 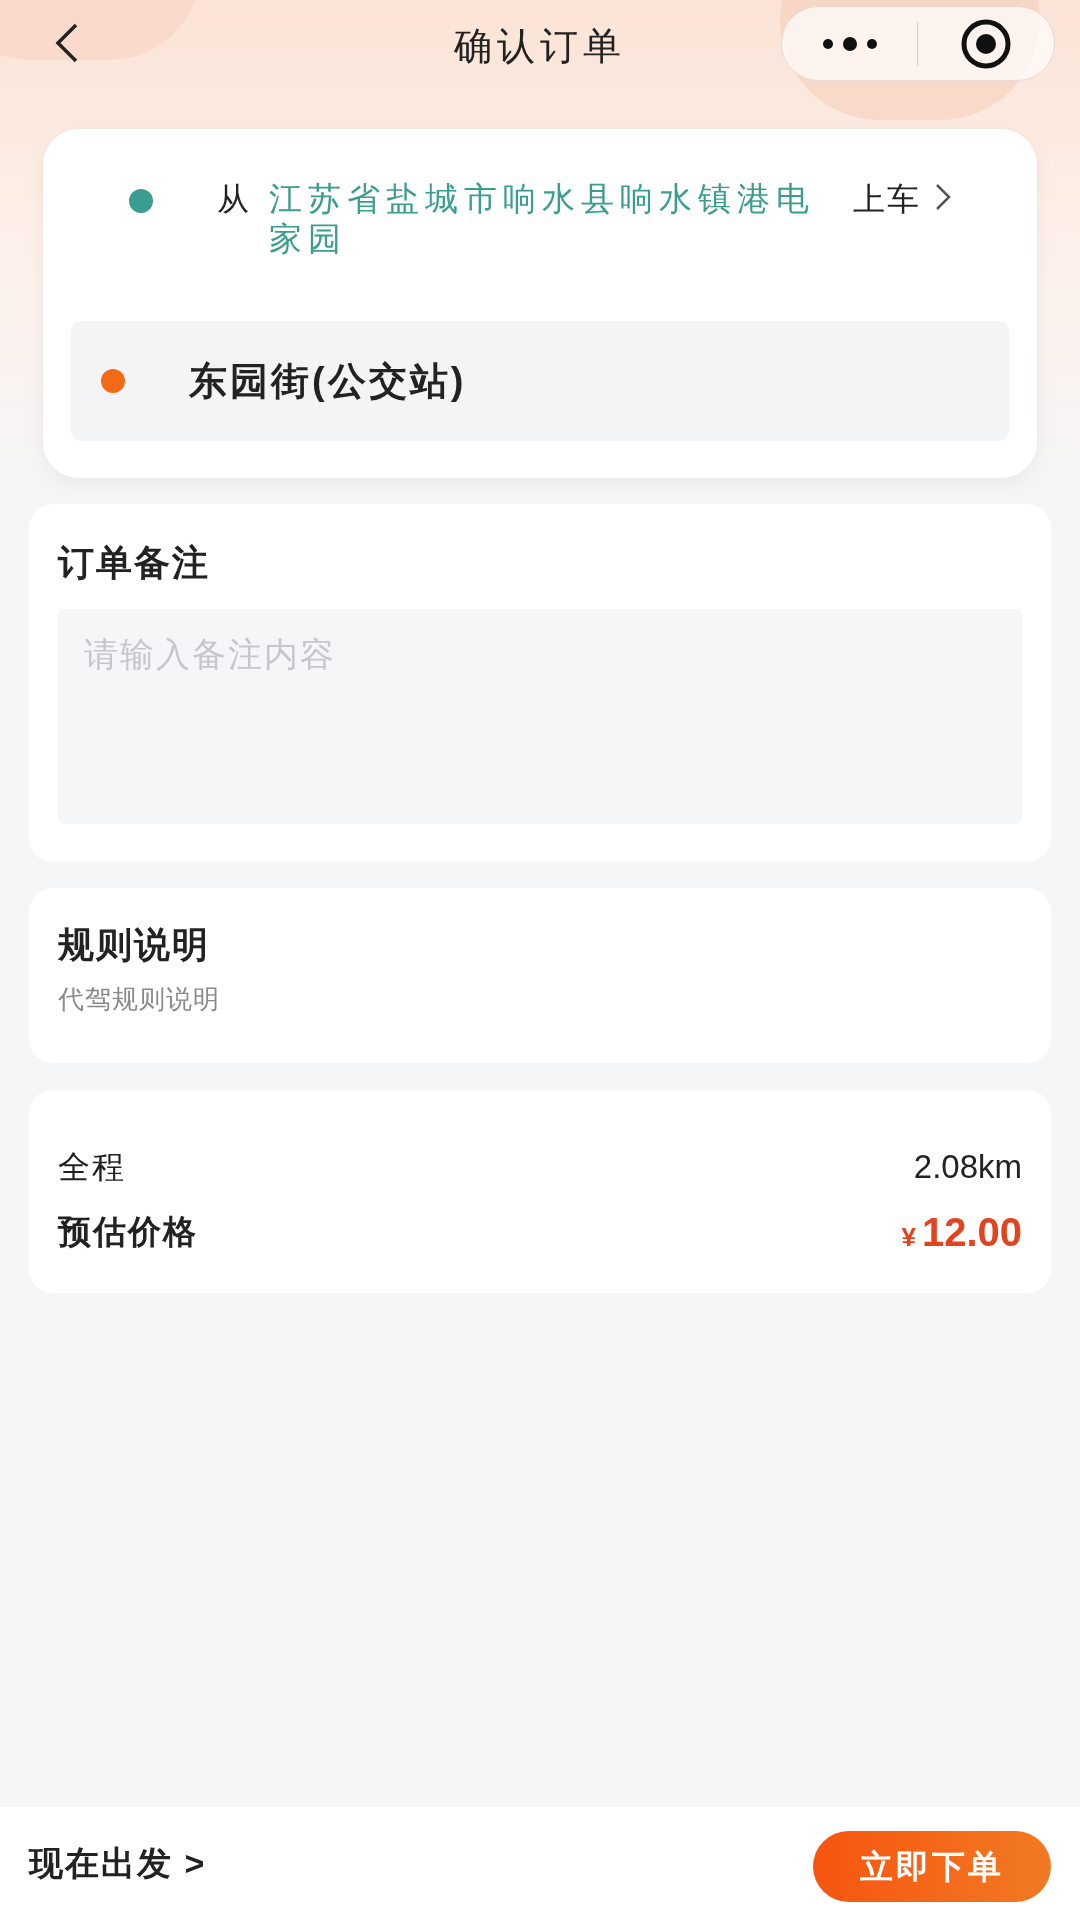 I want to click on chevron-icon, so click(x=943, y=197).